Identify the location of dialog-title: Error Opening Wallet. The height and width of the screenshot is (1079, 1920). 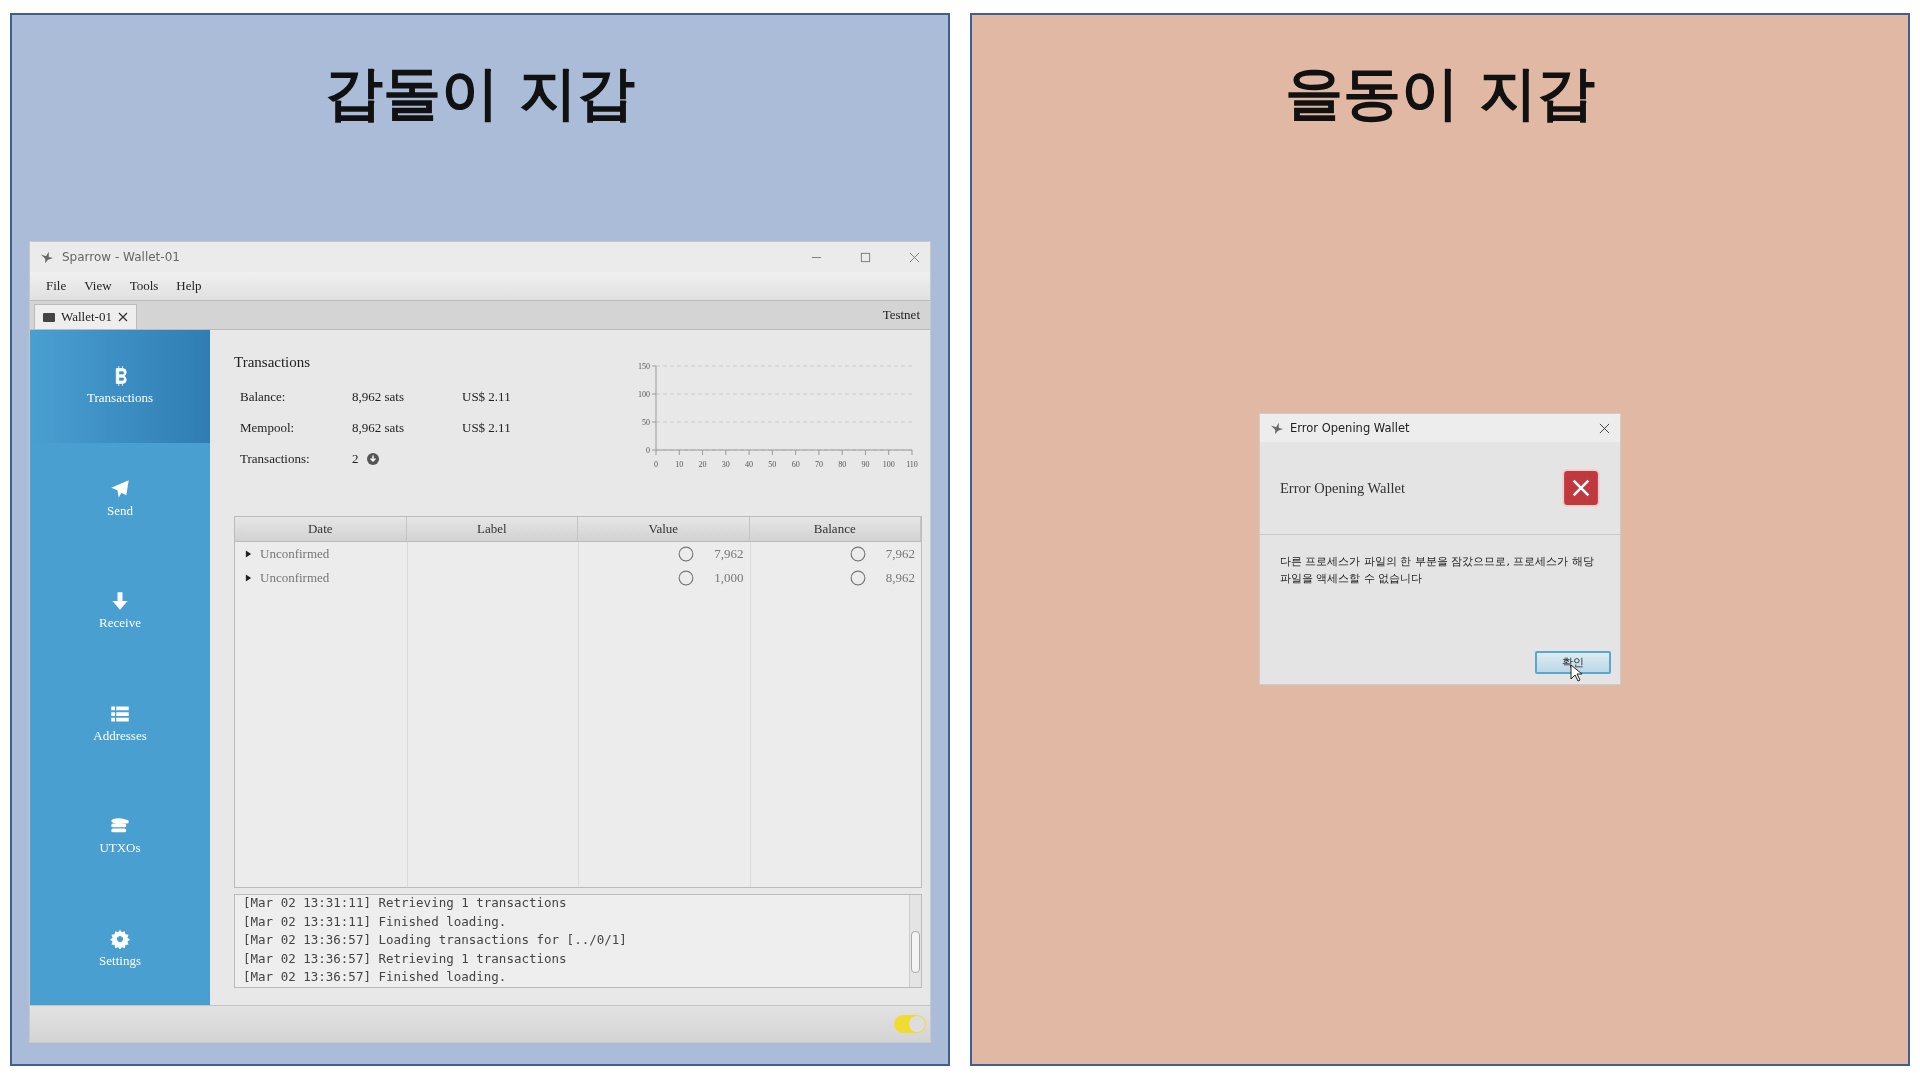
(1350, 428).